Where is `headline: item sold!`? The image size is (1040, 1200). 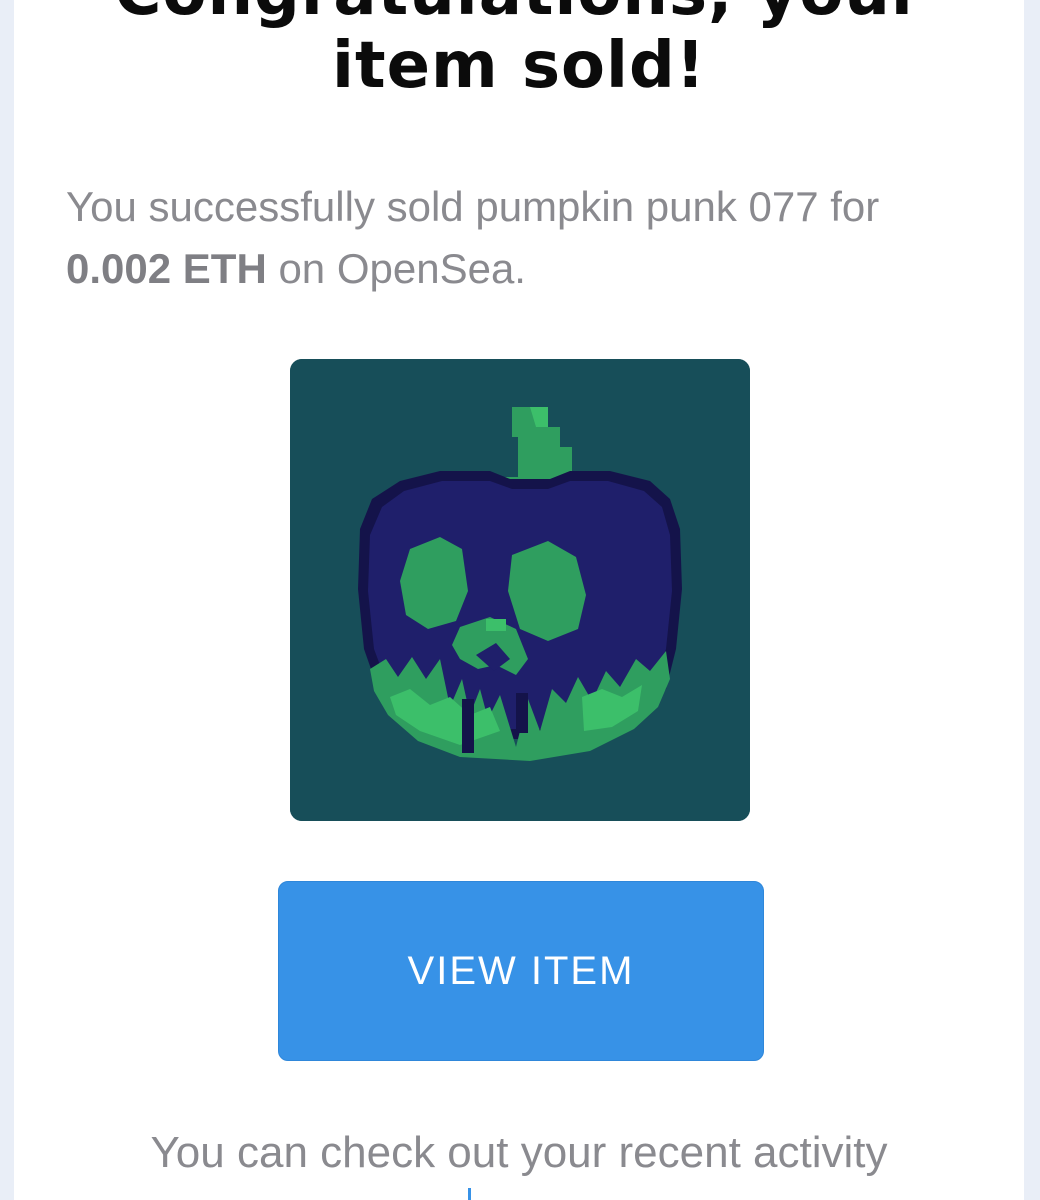 headline: item sold! is located at coordinates (519, 66).